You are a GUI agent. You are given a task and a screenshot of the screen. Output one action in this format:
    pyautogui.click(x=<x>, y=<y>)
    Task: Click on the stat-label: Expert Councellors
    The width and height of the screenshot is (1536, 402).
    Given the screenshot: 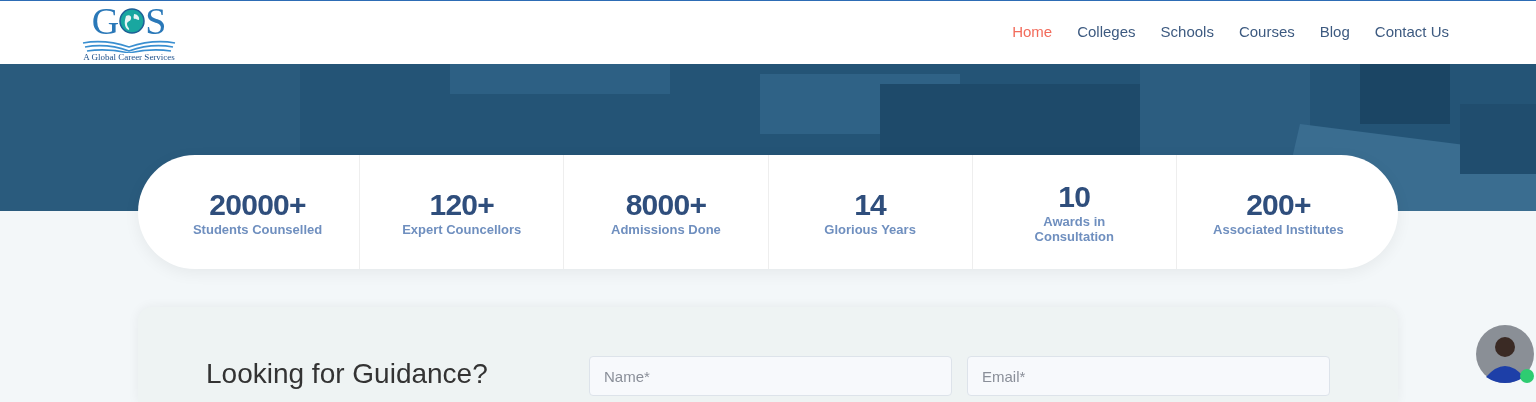 What is the action you would take?
    pyautogui.click(x=462, y=229)
    